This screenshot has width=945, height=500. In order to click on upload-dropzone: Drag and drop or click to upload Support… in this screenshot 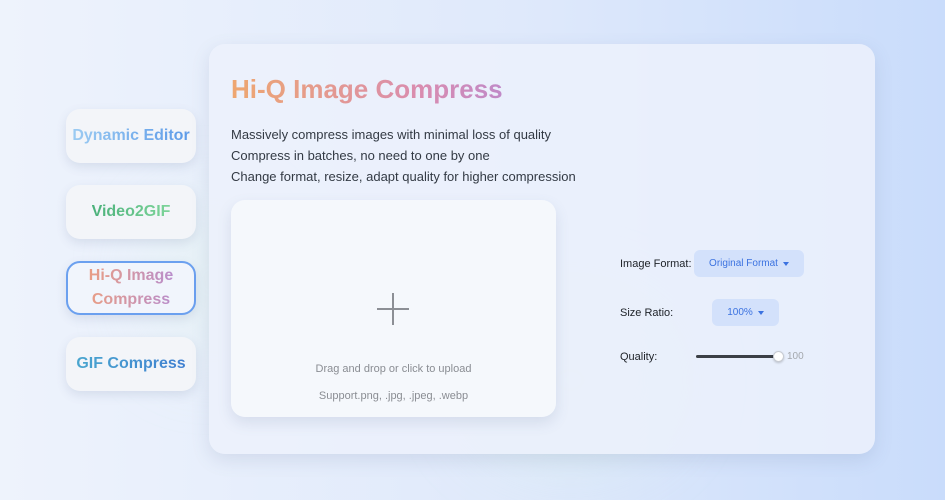, I will do `click(393, 308)`.